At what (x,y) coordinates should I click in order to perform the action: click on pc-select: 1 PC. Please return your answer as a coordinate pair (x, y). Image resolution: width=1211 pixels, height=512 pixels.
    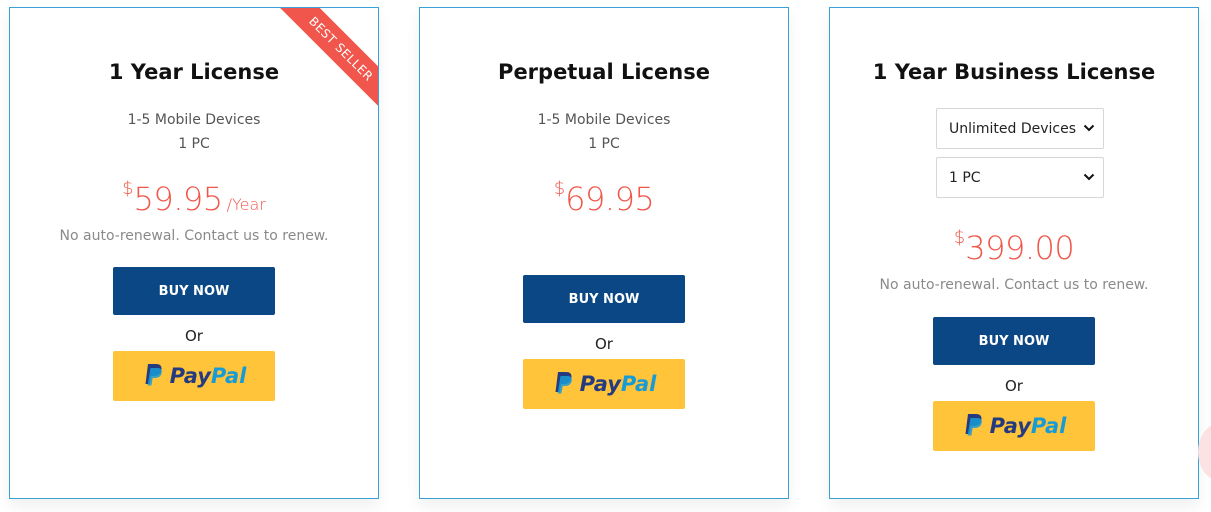
    Looking at the image, I should click on (1020, 177).